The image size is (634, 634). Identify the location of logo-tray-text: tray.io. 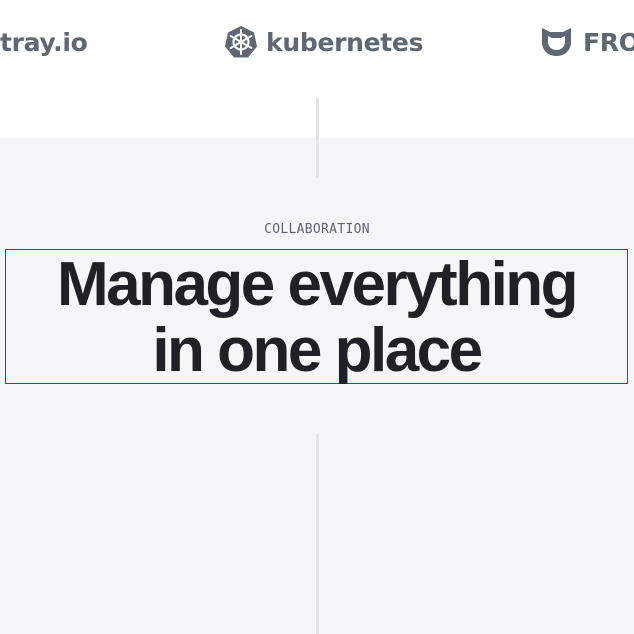
(44, 42).